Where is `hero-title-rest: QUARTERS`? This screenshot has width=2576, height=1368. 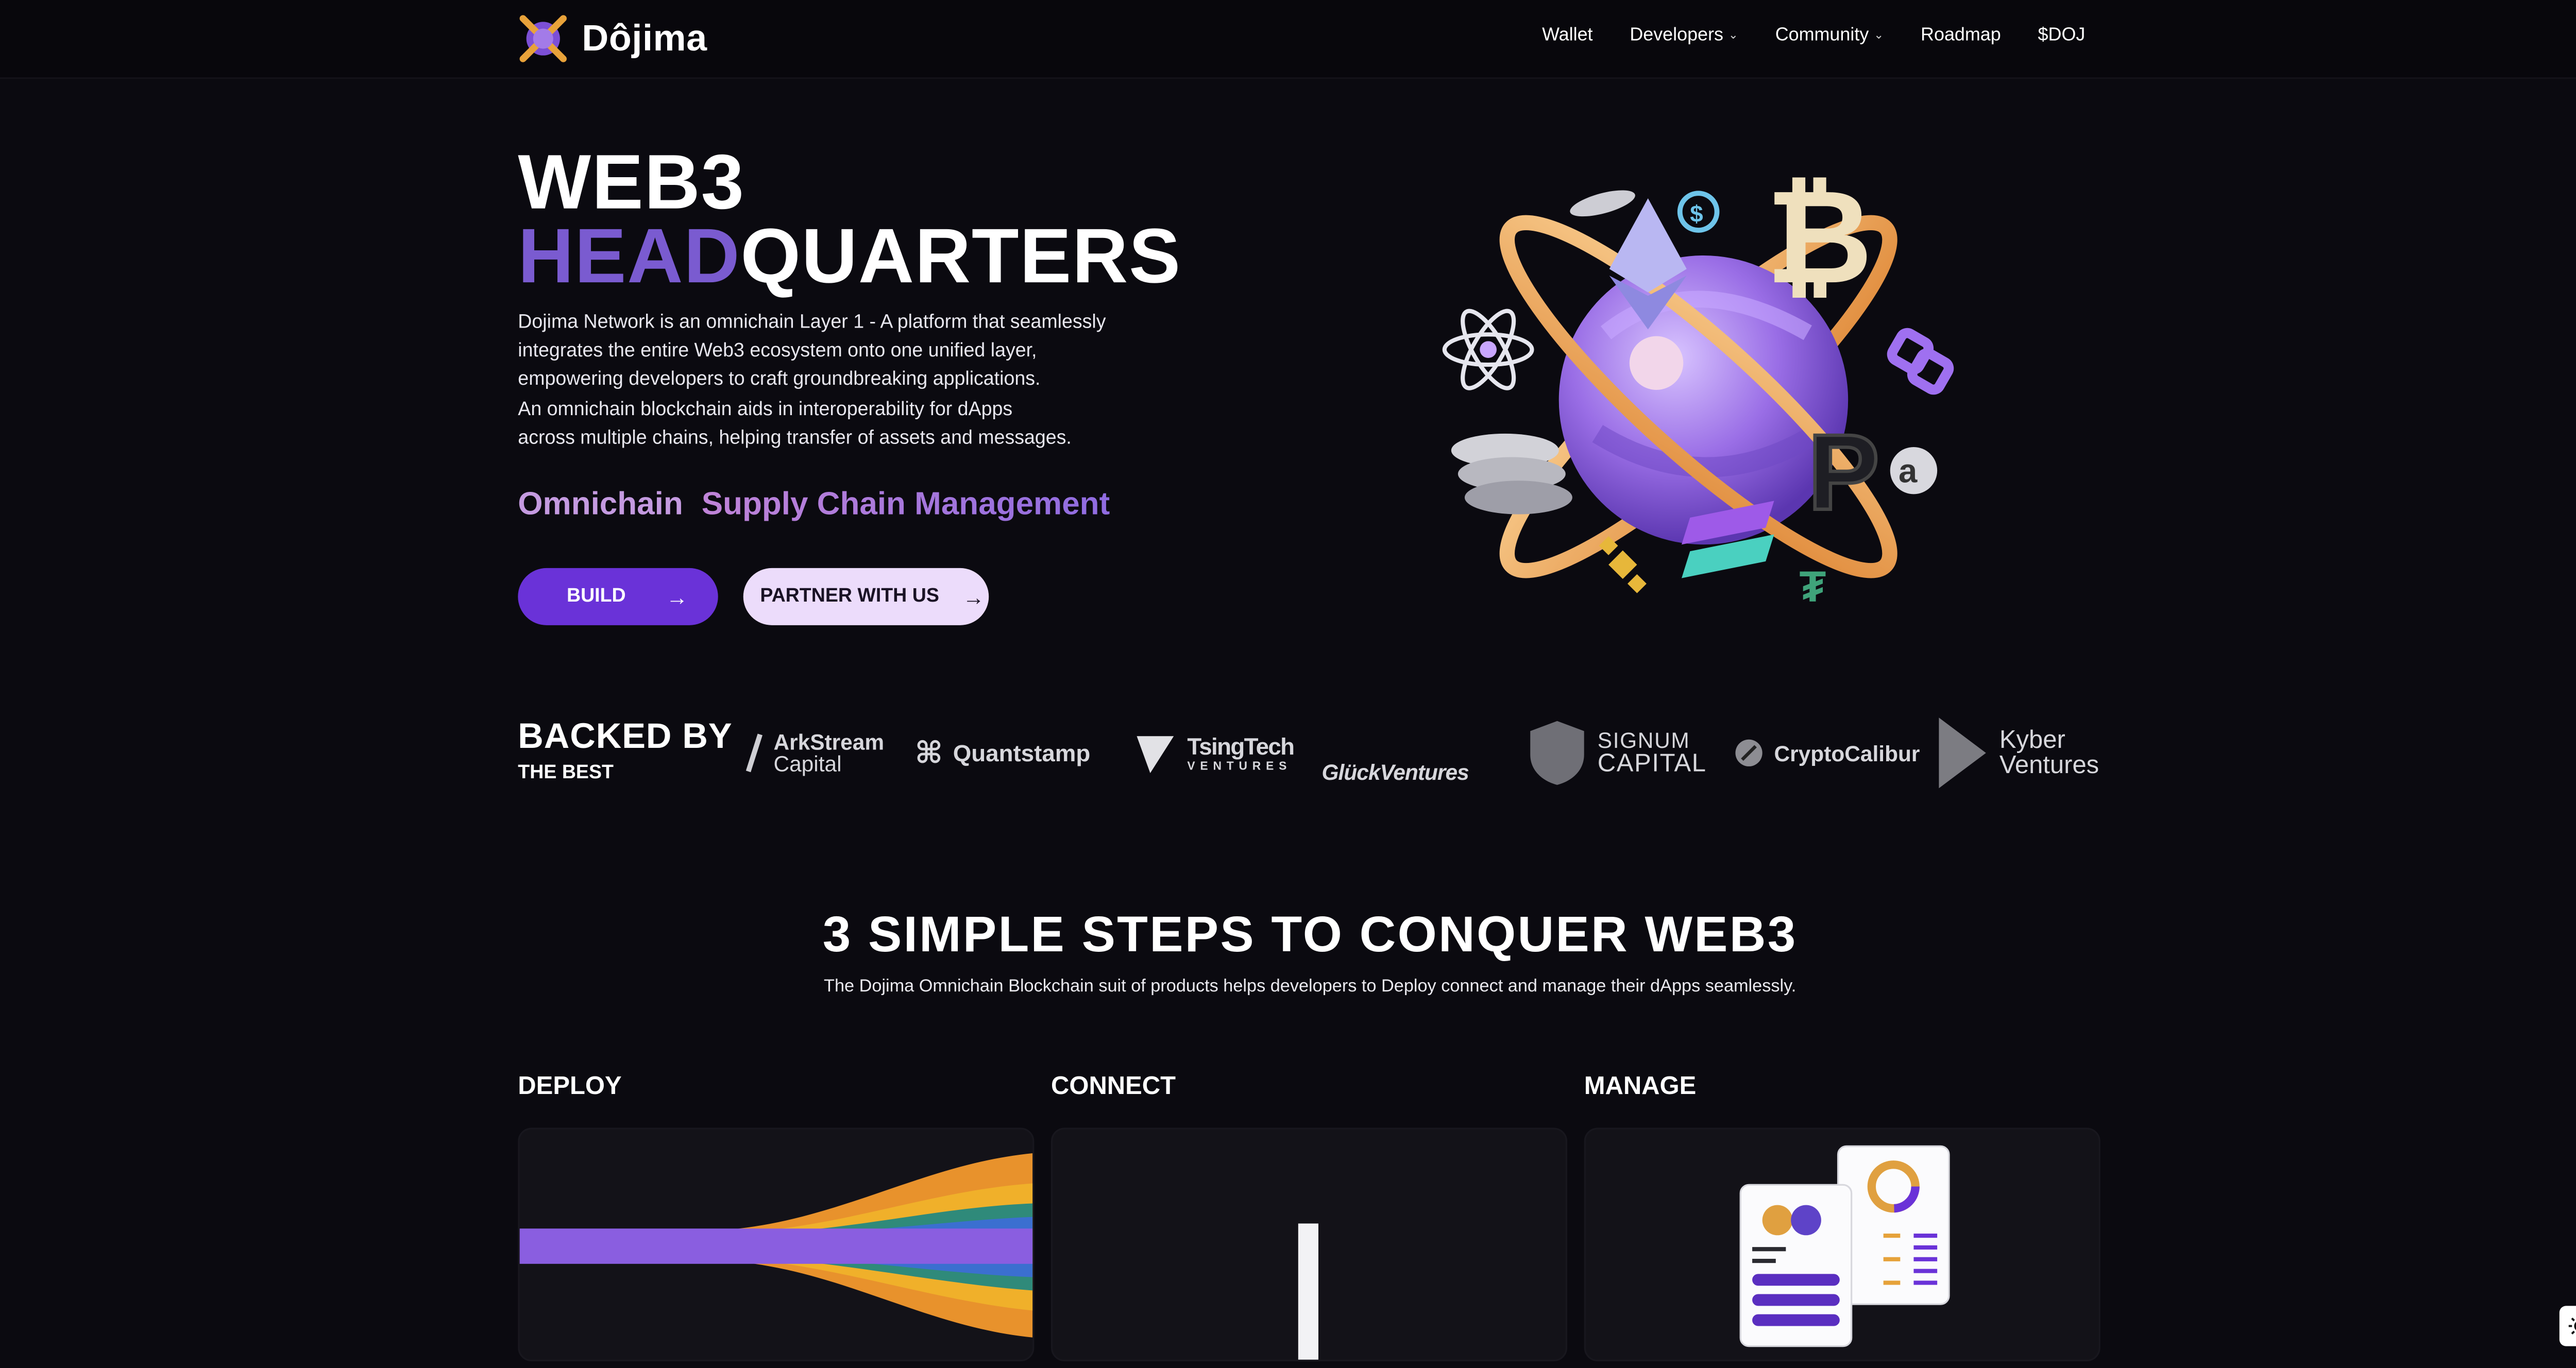
hero-title-rest: QUARTERS is located at coordinates (960, 255).